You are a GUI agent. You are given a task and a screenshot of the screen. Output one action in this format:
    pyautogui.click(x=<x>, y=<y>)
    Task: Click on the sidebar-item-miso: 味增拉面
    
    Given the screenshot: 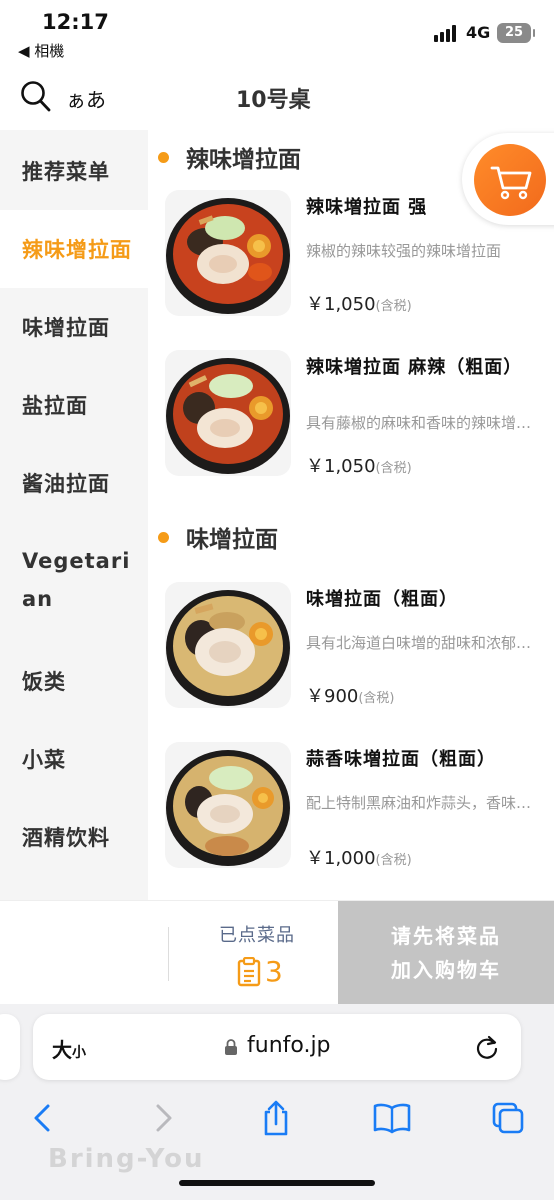 What is the action you would take?
    pyautogui.click(x=74, y=327)
    